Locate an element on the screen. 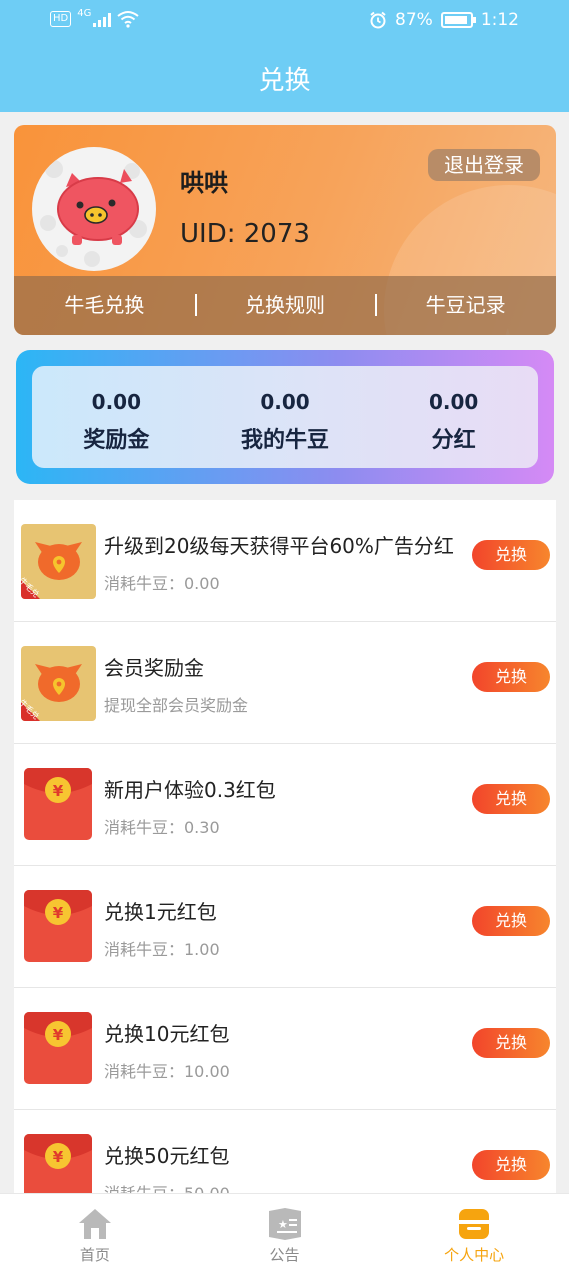  avatar is located at coordinates (94, 209).